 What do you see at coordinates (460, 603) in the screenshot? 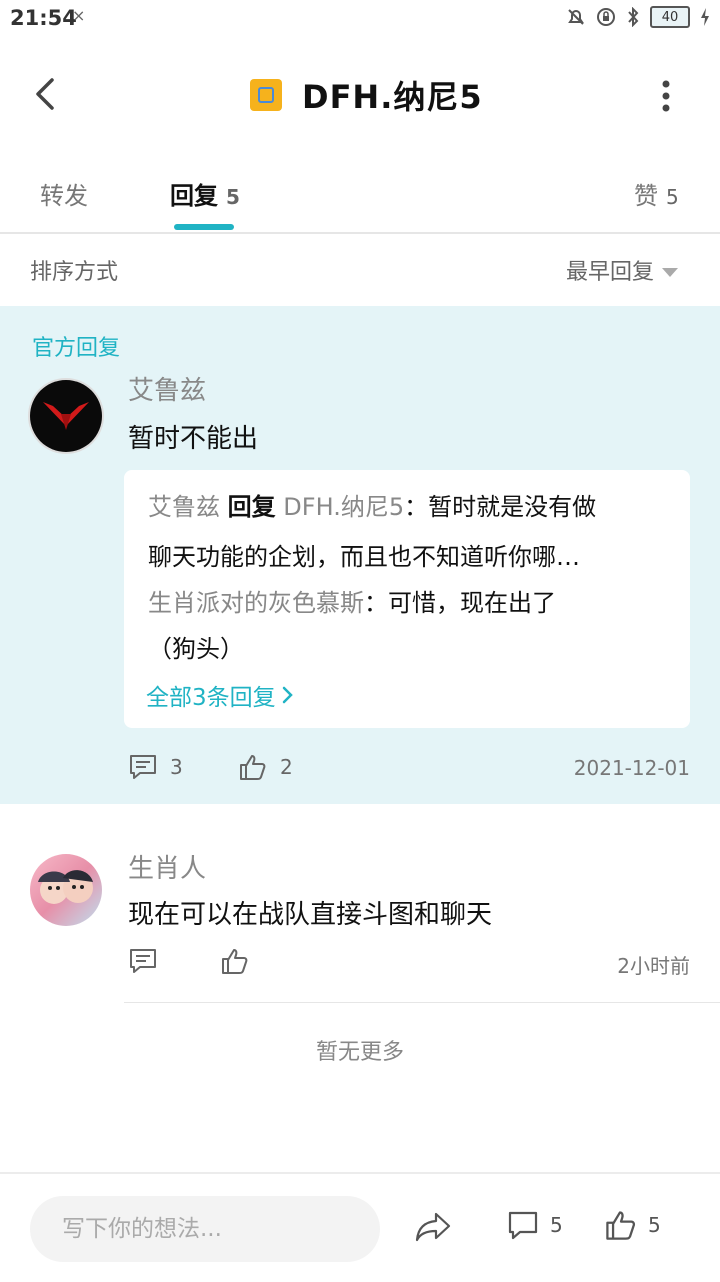
I see `sub-reply-text: ：可惜，现在出了` at bounding box center [460, 603].